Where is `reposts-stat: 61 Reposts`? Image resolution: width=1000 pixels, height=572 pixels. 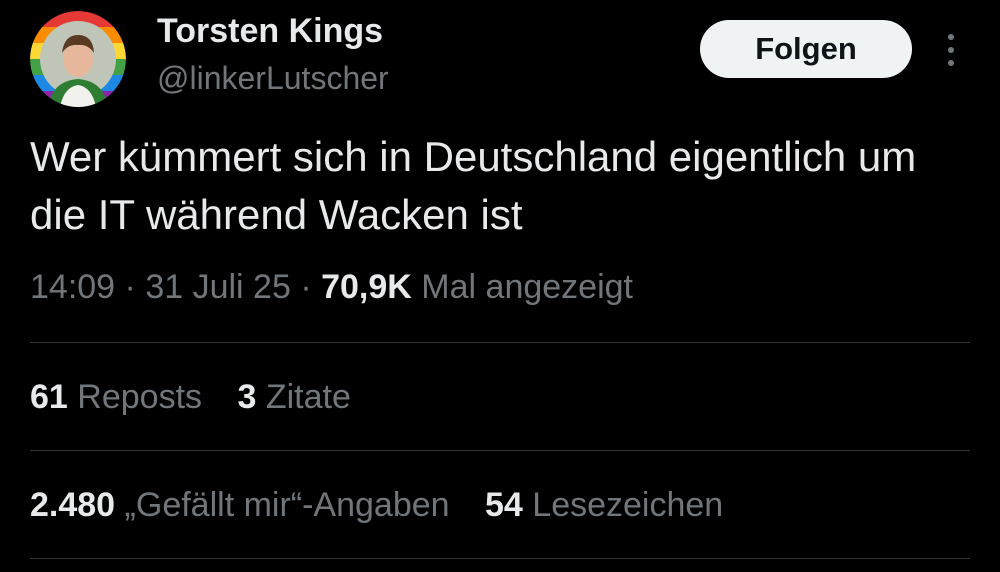 reposts-stat: 61 Reposts is located at coordinates (116, 397).